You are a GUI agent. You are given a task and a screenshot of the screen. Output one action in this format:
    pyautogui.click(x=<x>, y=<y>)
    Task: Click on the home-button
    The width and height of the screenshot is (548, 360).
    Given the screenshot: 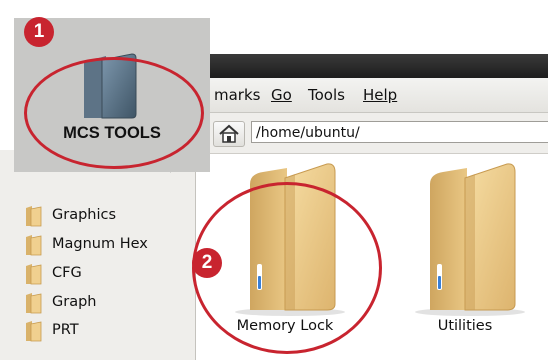 What is the action you would take?
    pyautogui.click(x=229, y=134)
    